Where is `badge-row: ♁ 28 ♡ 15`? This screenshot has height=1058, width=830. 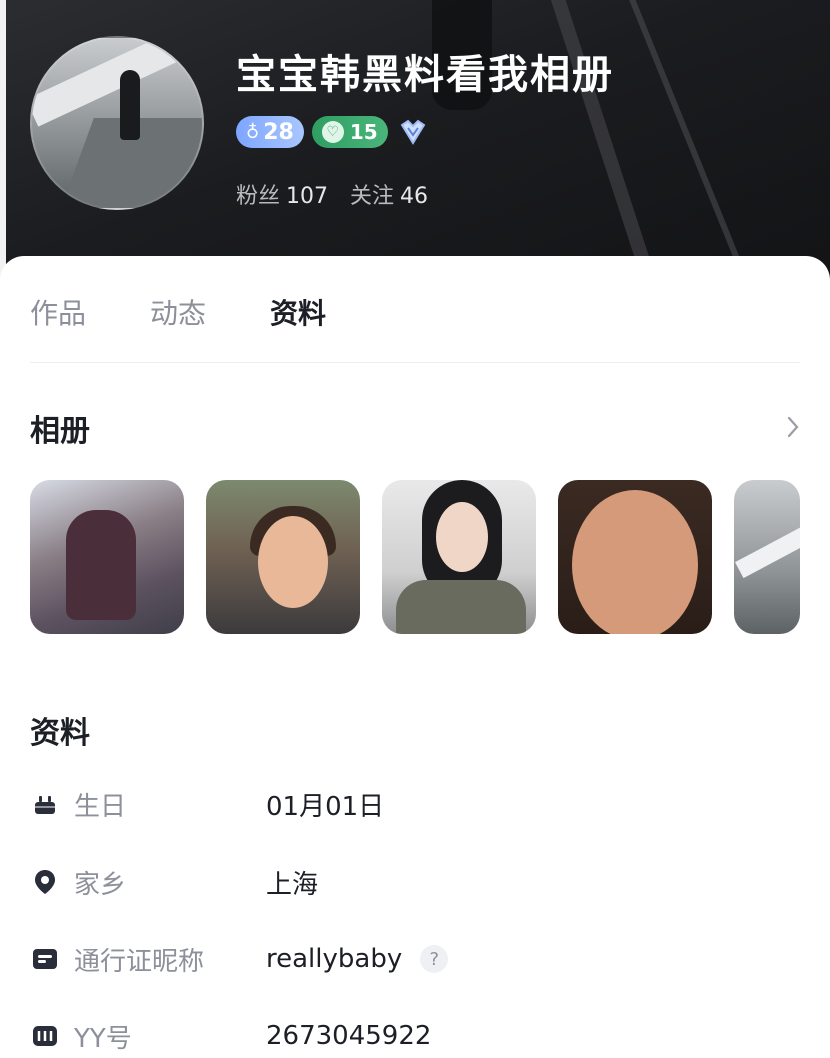 badge-row: ♁ 28 ♡ 15 is located at coordinates (333, 132).